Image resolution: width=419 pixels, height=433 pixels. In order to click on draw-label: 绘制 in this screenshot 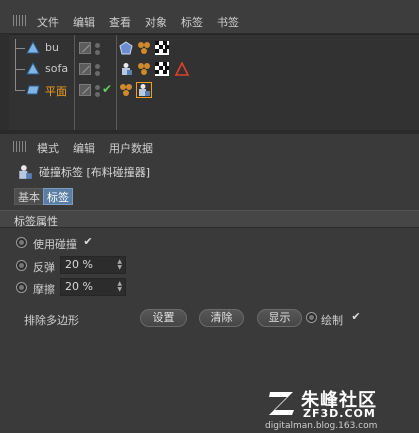, I will do `click(332, 320)`.